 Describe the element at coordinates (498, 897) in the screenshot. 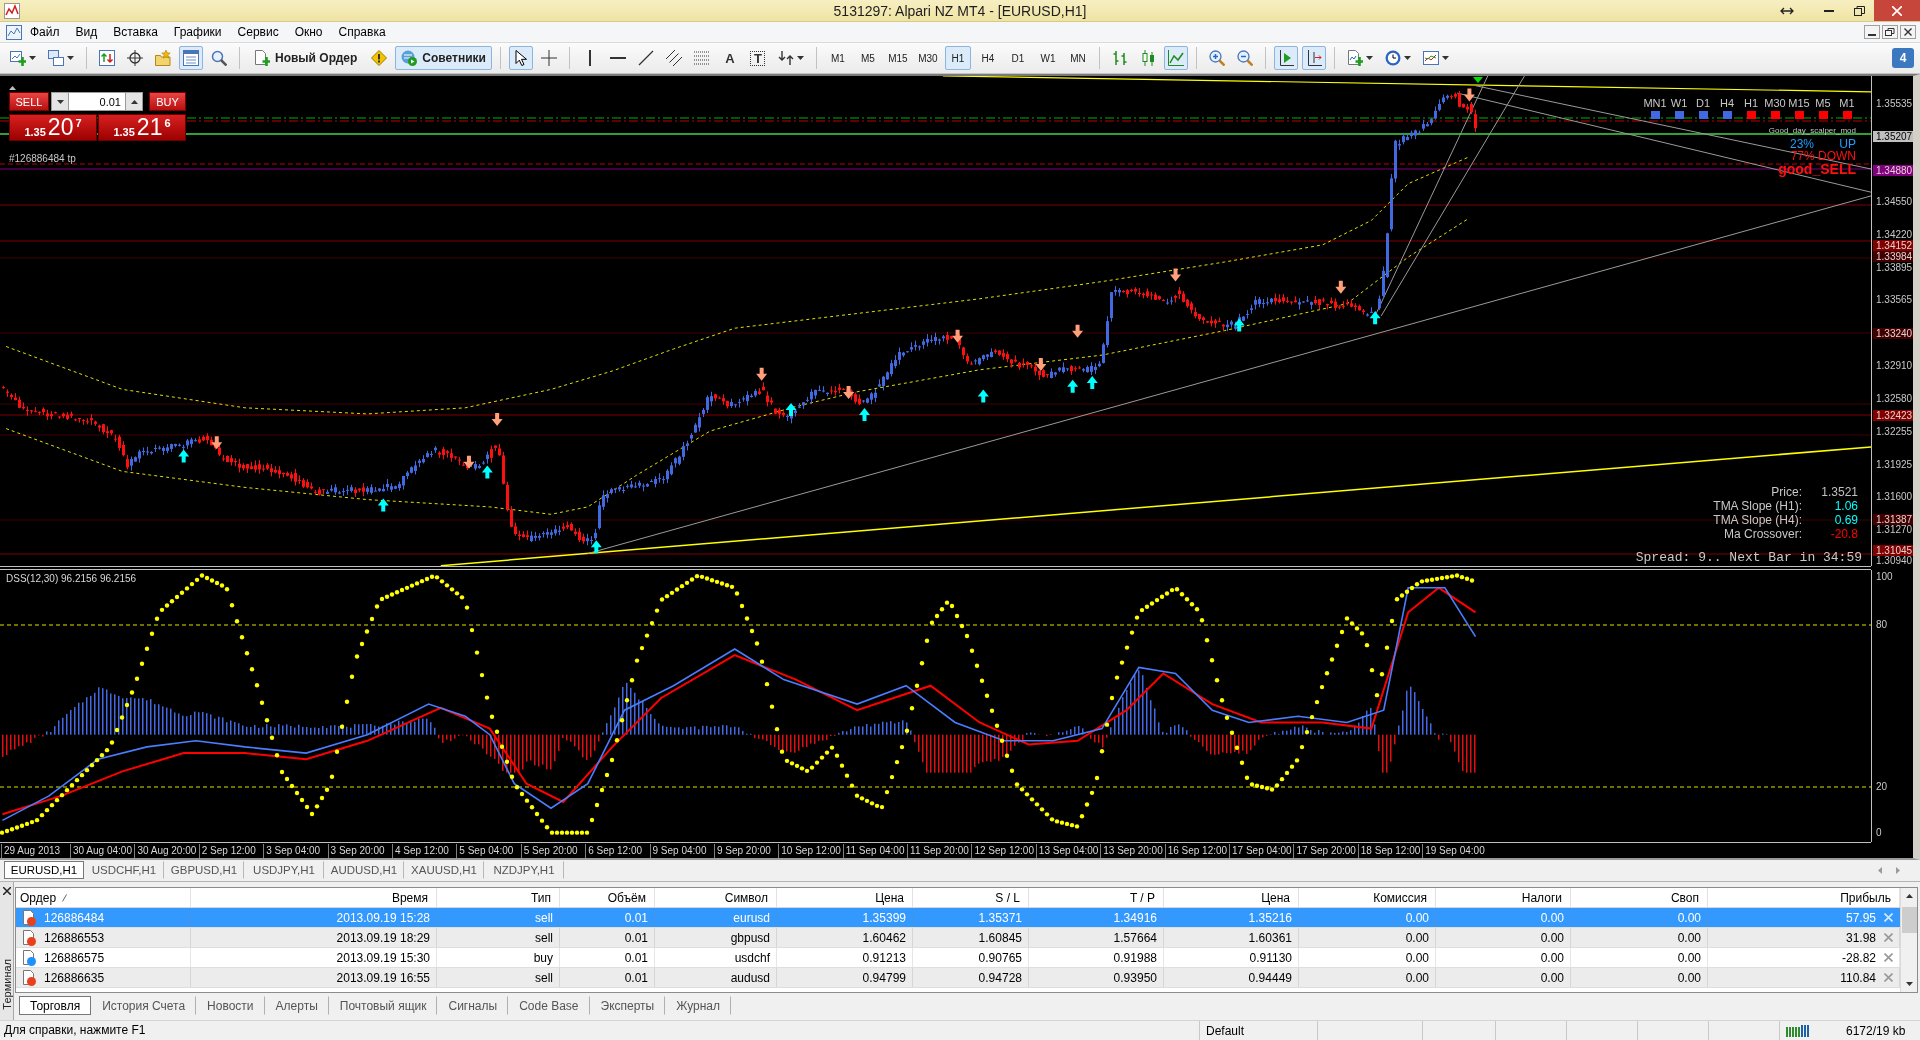

I see `column-header: Тип` at that location.